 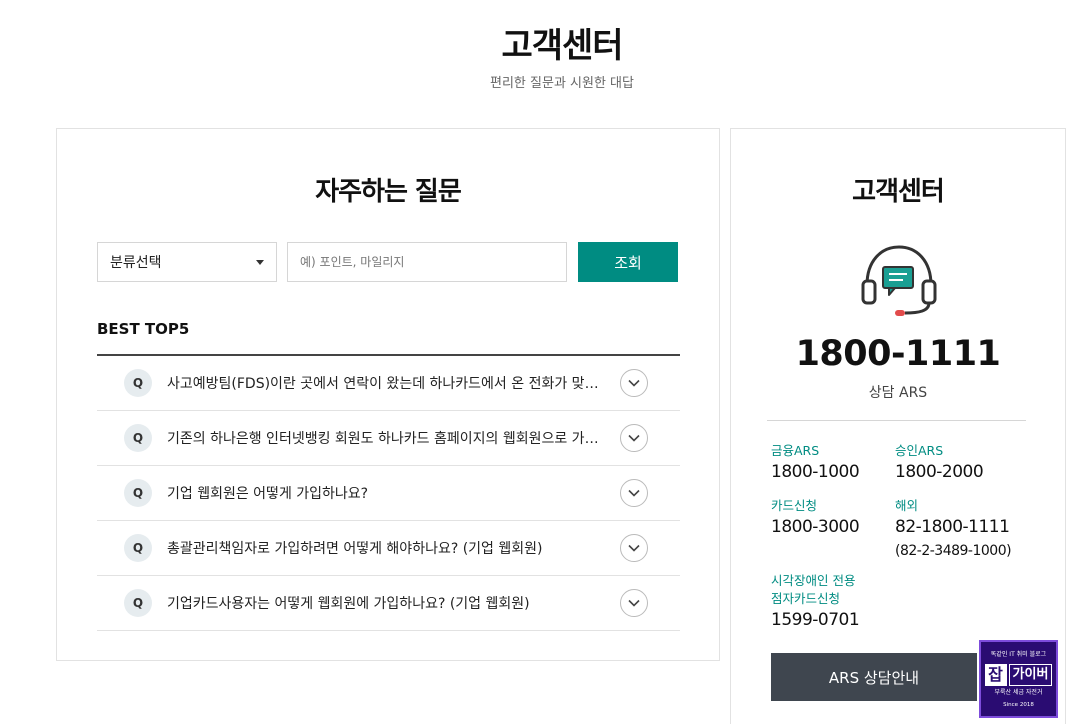 I want to click on category-select: 분류선택, so click(x=187, y=262).